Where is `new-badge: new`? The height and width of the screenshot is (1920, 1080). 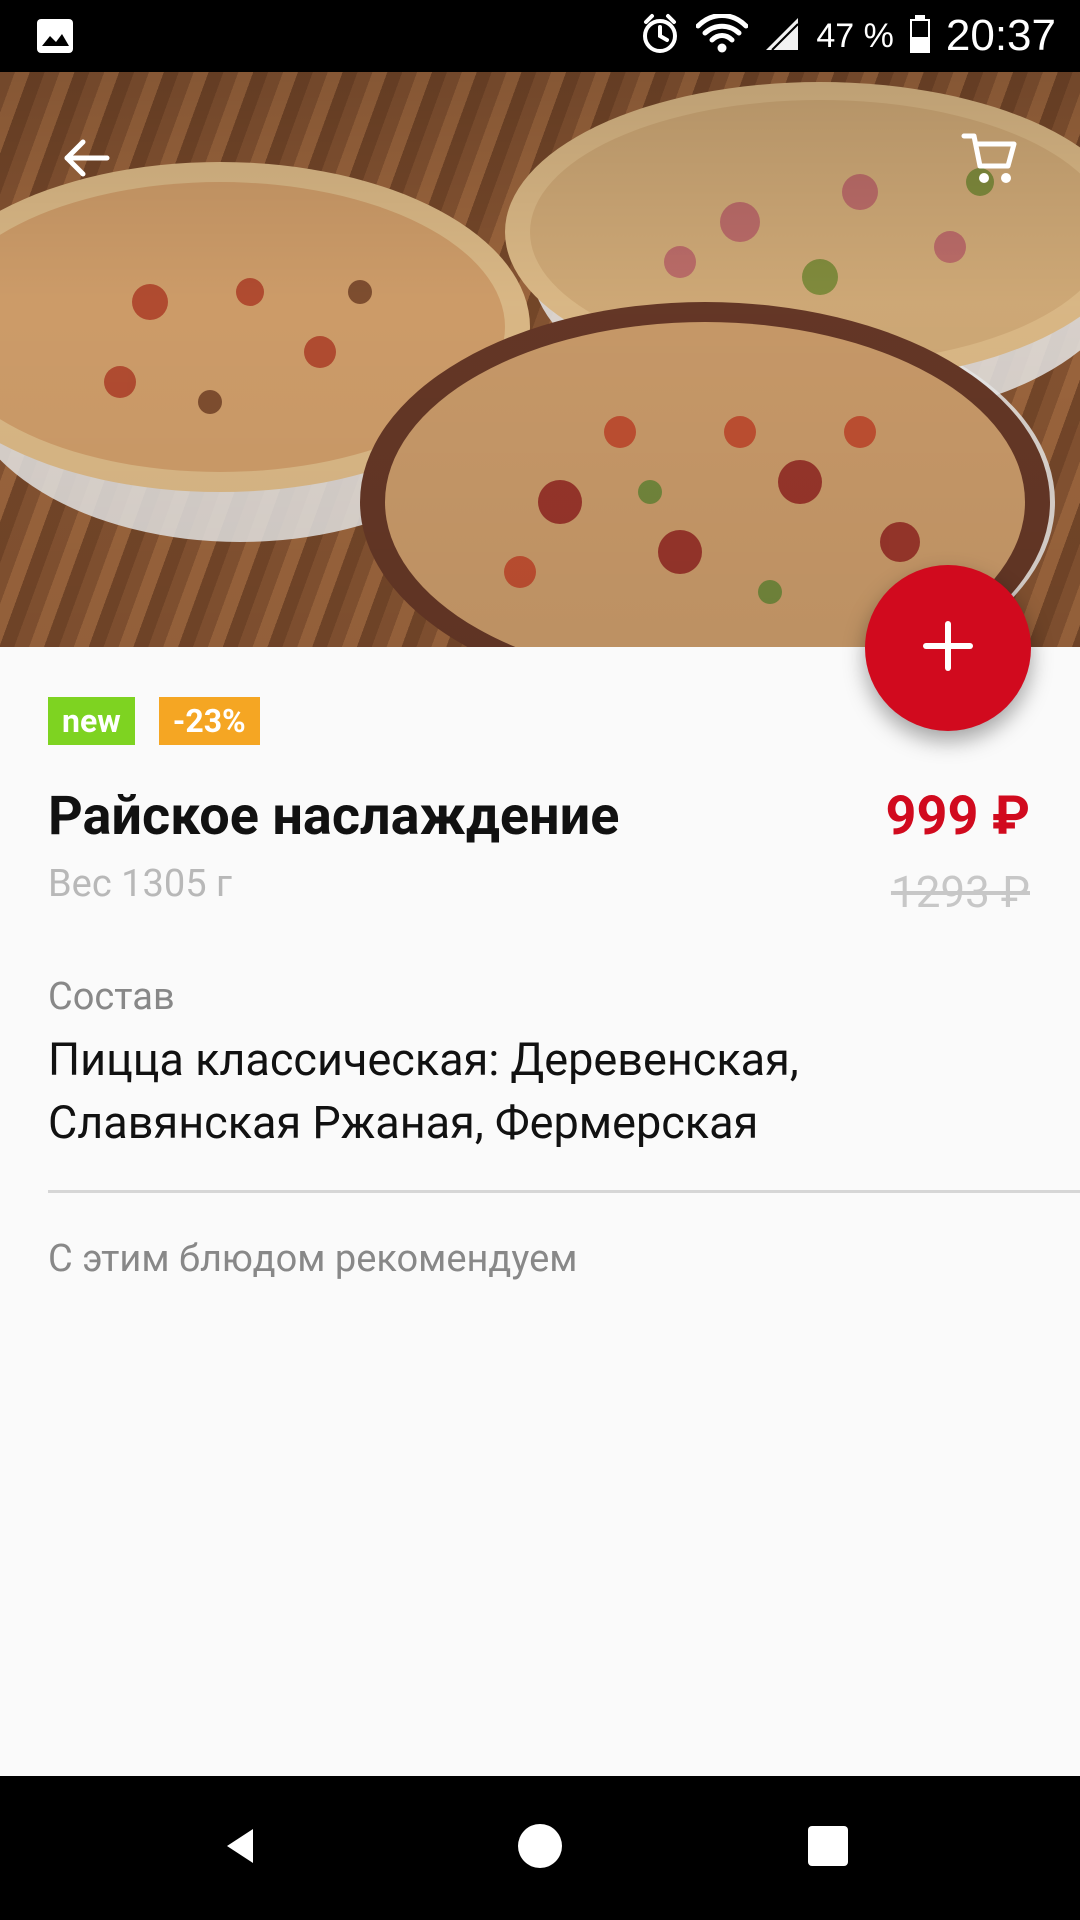
new-badge: new is located at coordinates (91, 721).